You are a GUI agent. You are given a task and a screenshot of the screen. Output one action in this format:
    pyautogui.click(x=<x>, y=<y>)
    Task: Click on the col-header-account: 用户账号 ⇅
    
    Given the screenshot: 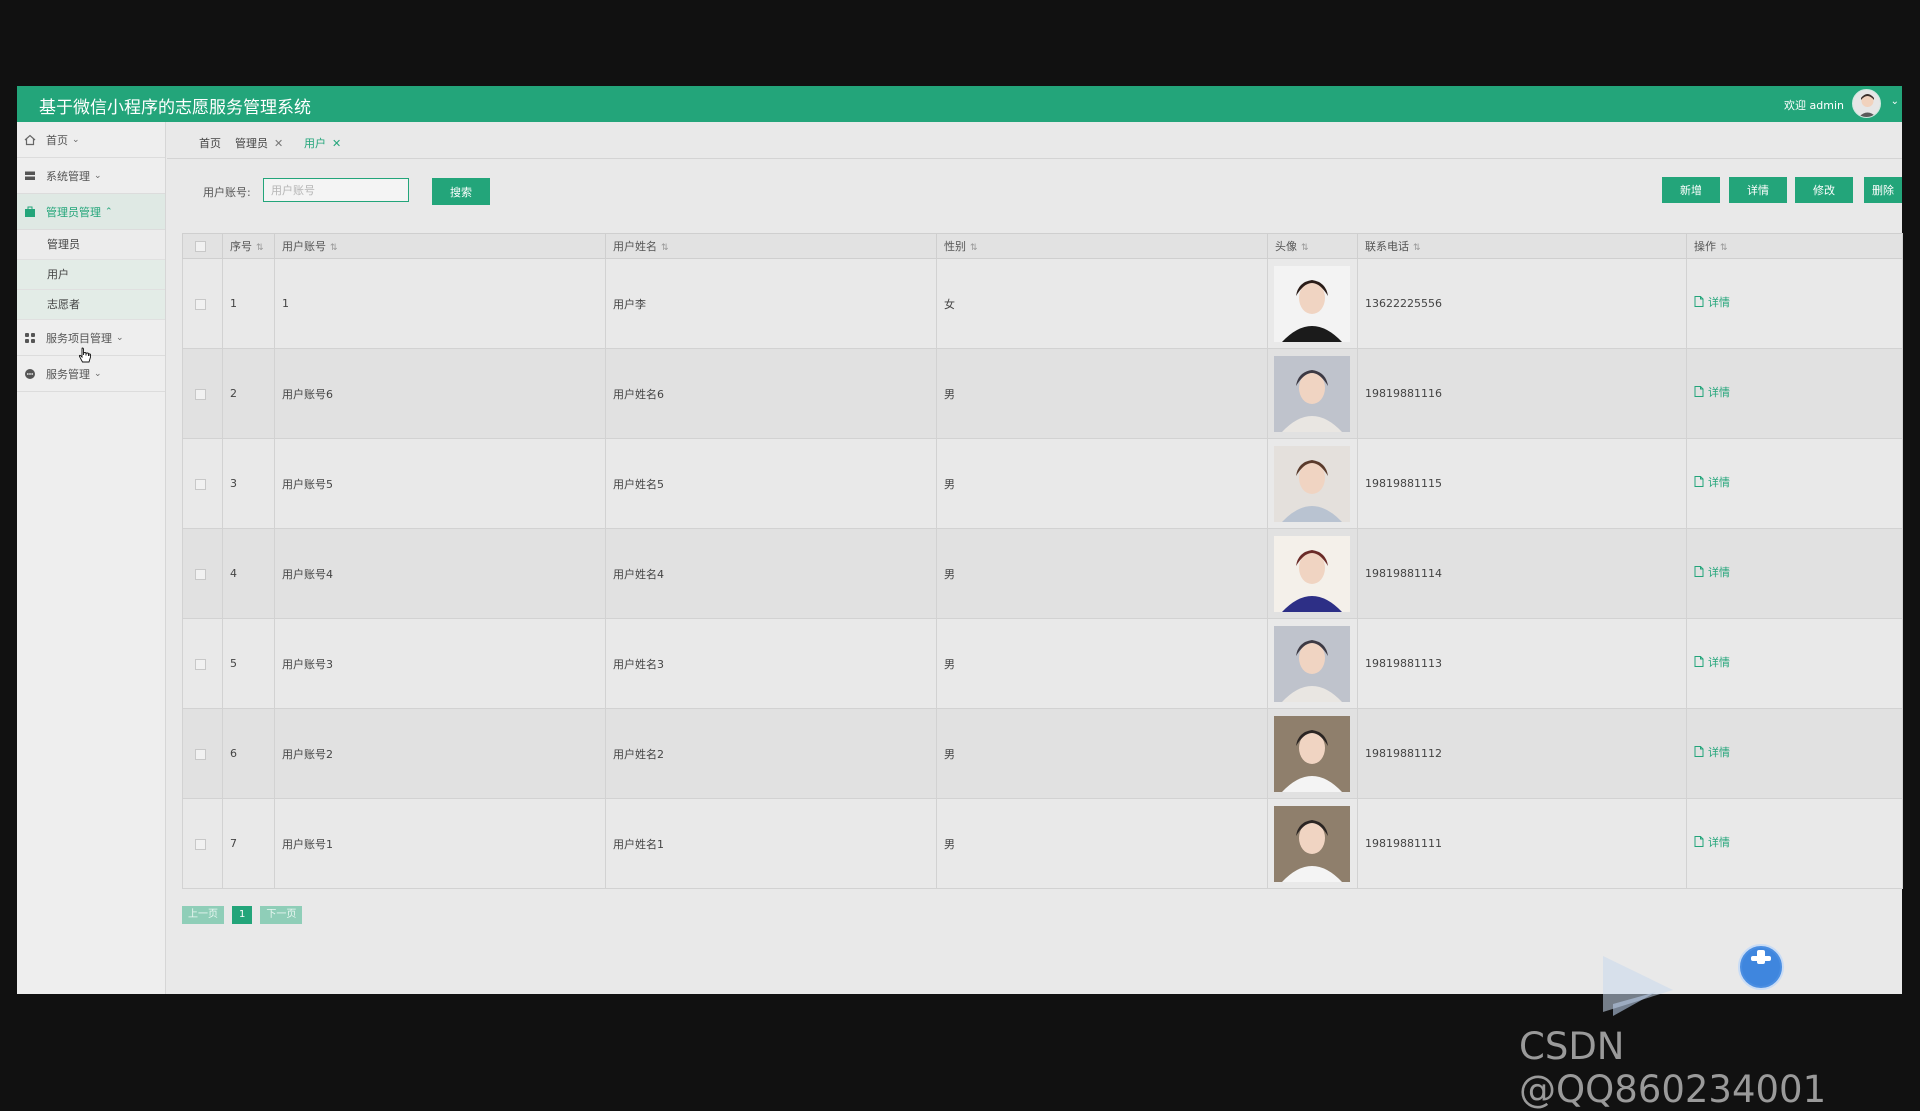 What is the action you would take?
    pyautogui.click(x=440, y=246)
    